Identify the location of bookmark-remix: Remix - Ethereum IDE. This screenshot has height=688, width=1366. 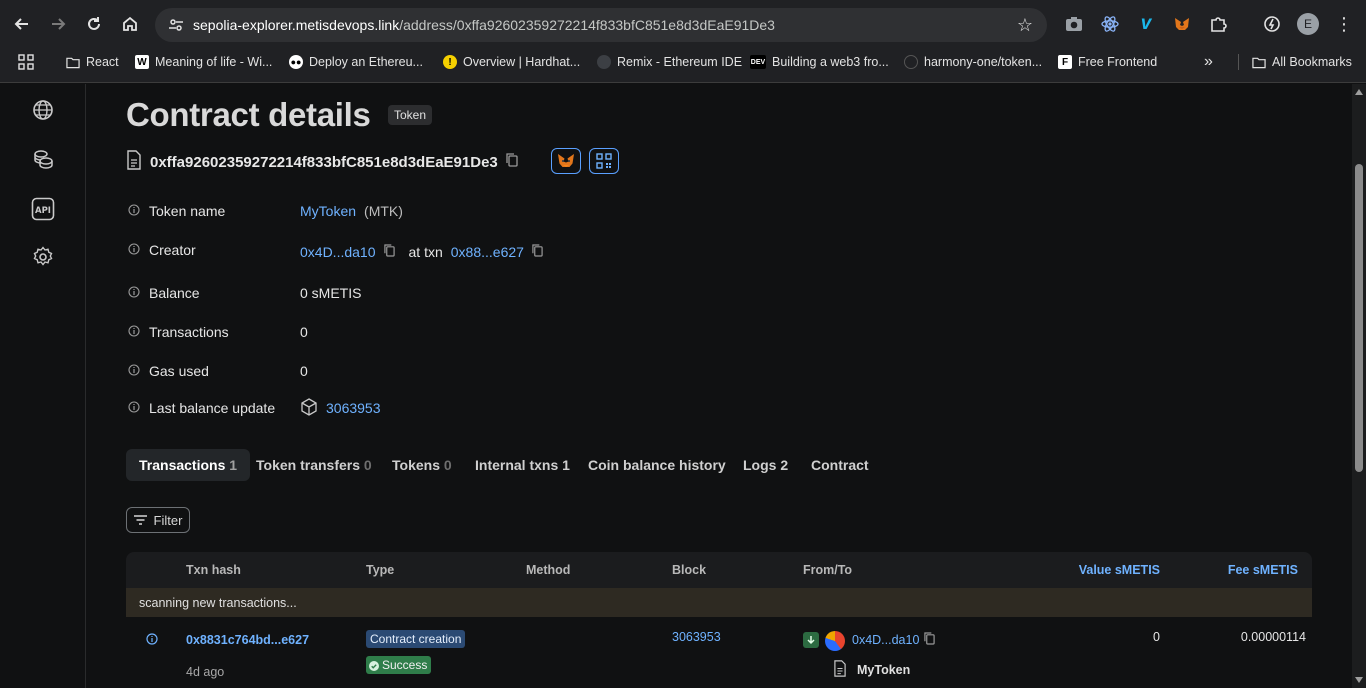
(669, 62).